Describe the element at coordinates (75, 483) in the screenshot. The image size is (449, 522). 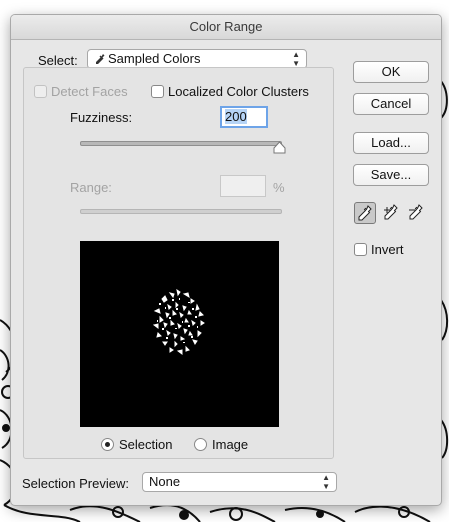
I see `selection-preview-label: Selection Preview:` at that location.